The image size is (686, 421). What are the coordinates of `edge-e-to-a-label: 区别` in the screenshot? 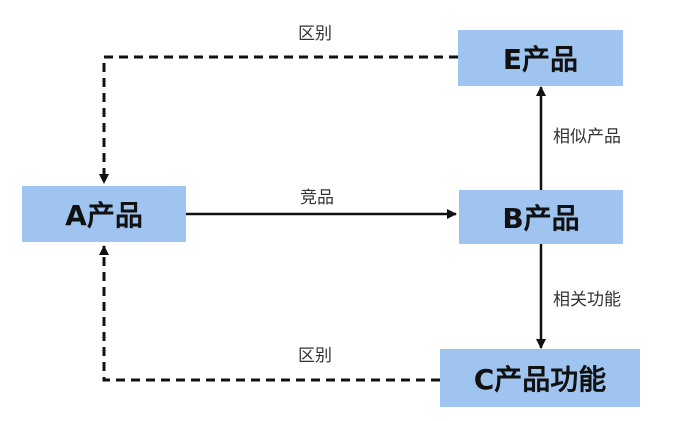 It's located at (315, 34).